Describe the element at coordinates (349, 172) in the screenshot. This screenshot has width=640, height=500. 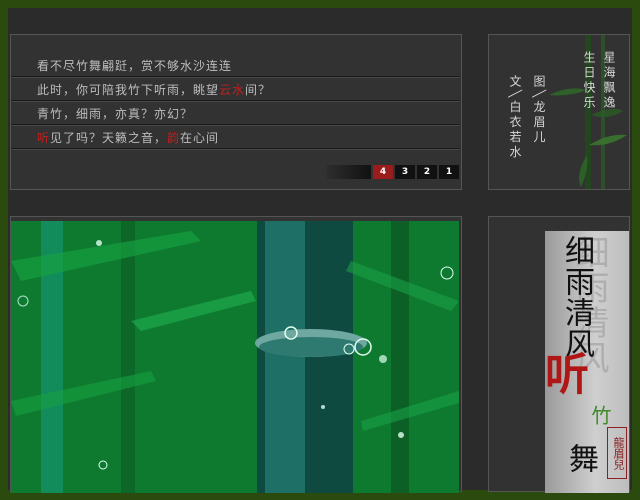
I see `pager-fade` at that location.